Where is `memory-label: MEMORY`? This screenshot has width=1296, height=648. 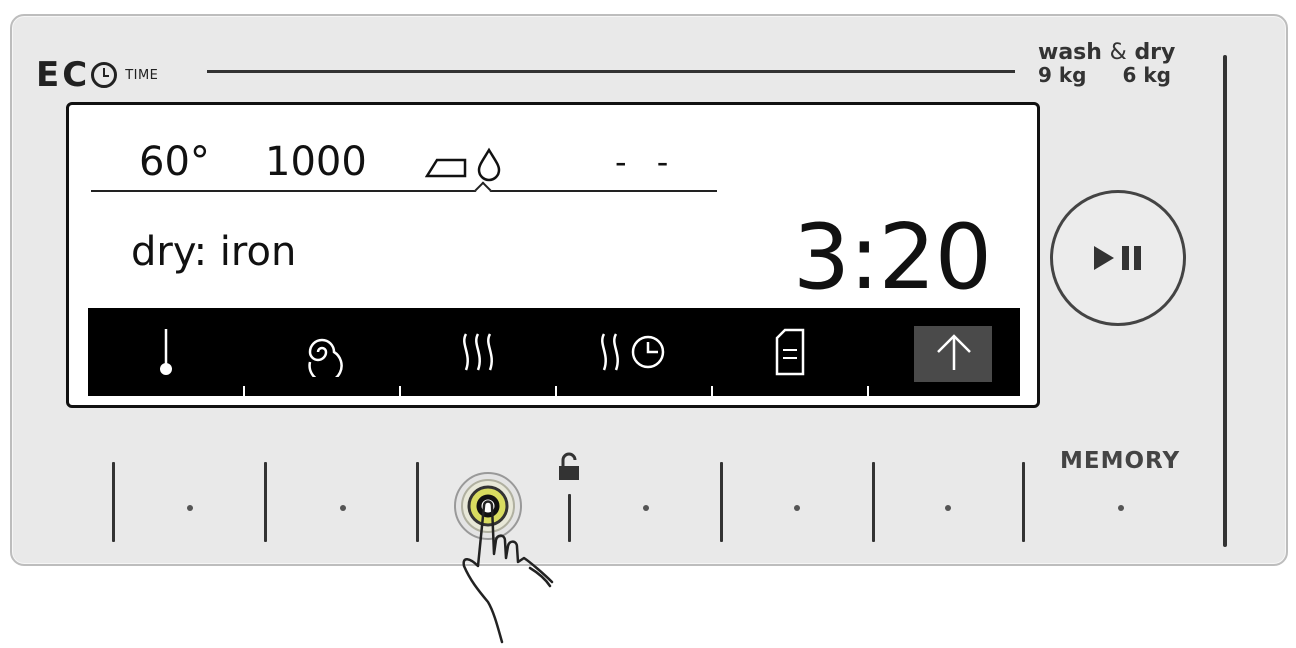 memory-label: MEMORY is located at coordinates (1120, 461).